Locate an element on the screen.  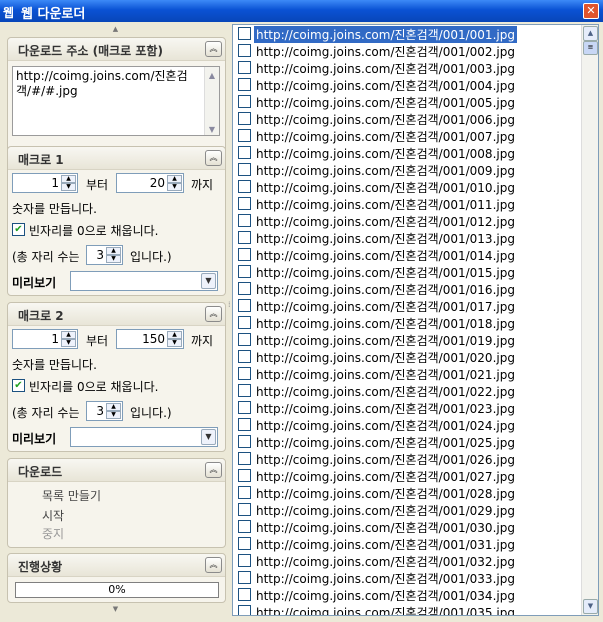
list-item: http://coimg.joins.com/진혼검객/001/027.jpg is located at coordinates (406, 475).